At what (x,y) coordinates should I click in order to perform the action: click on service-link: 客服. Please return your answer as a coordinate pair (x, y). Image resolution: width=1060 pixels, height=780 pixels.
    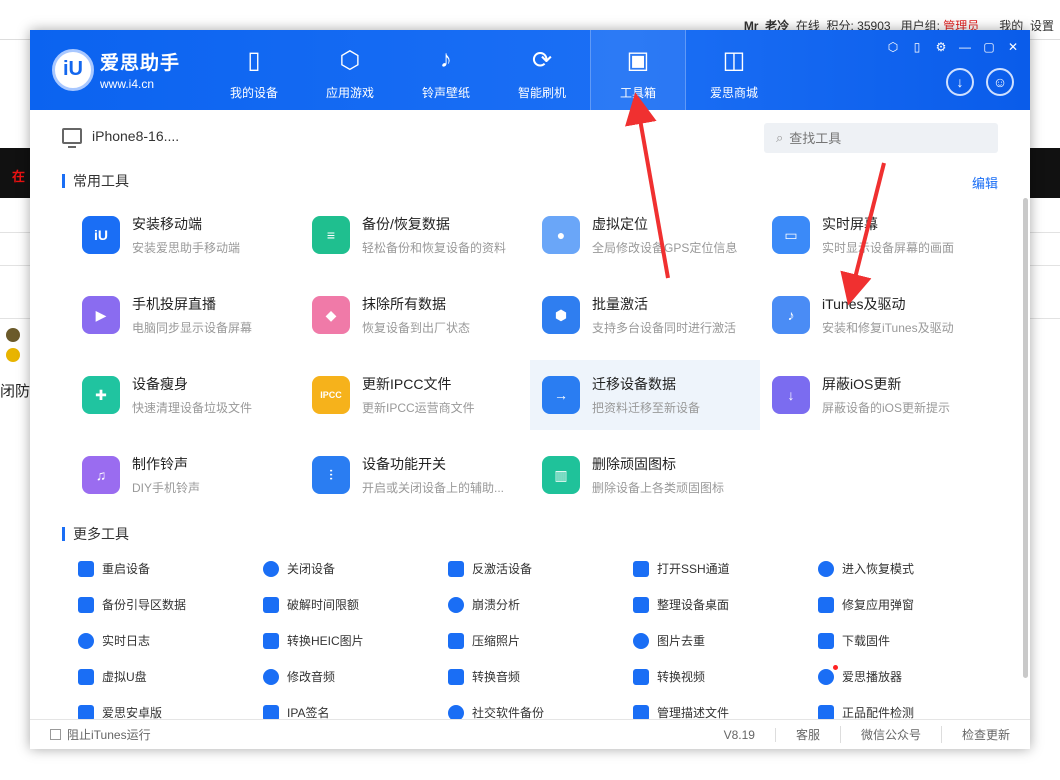
    Looking at the image, I should click on (808, 734).